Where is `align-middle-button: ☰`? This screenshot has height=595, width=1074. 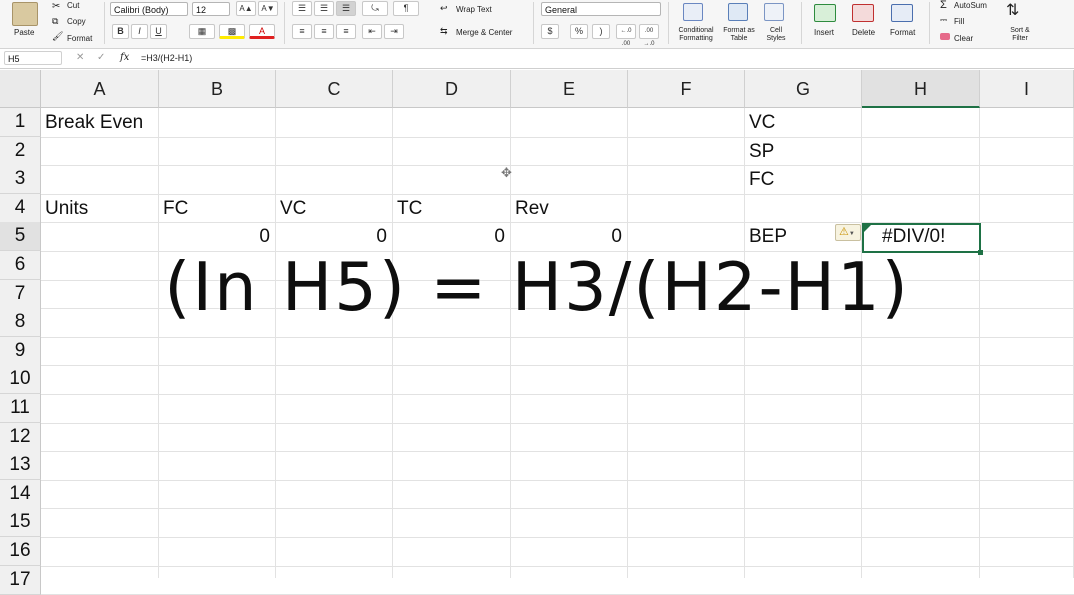 align-middle-button: ☰ is located at coordinates (324, 8).